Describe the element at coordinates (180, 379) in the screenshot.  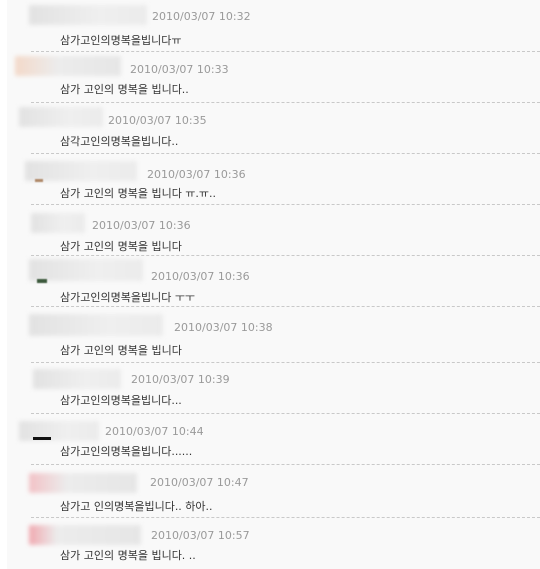
I see `comment-timestamp: 2010/03/07 10:39` at that location.